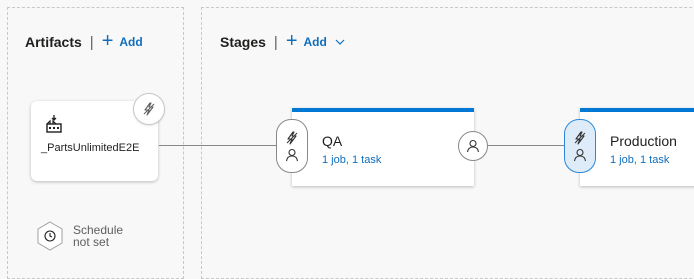 The height and width of the screenshot is (279, 694). What do you see at coordinates (84, 41) in the screenshot?
I see `artifacts-header: Artifacts | + Add` at bounding box center [84, 41].